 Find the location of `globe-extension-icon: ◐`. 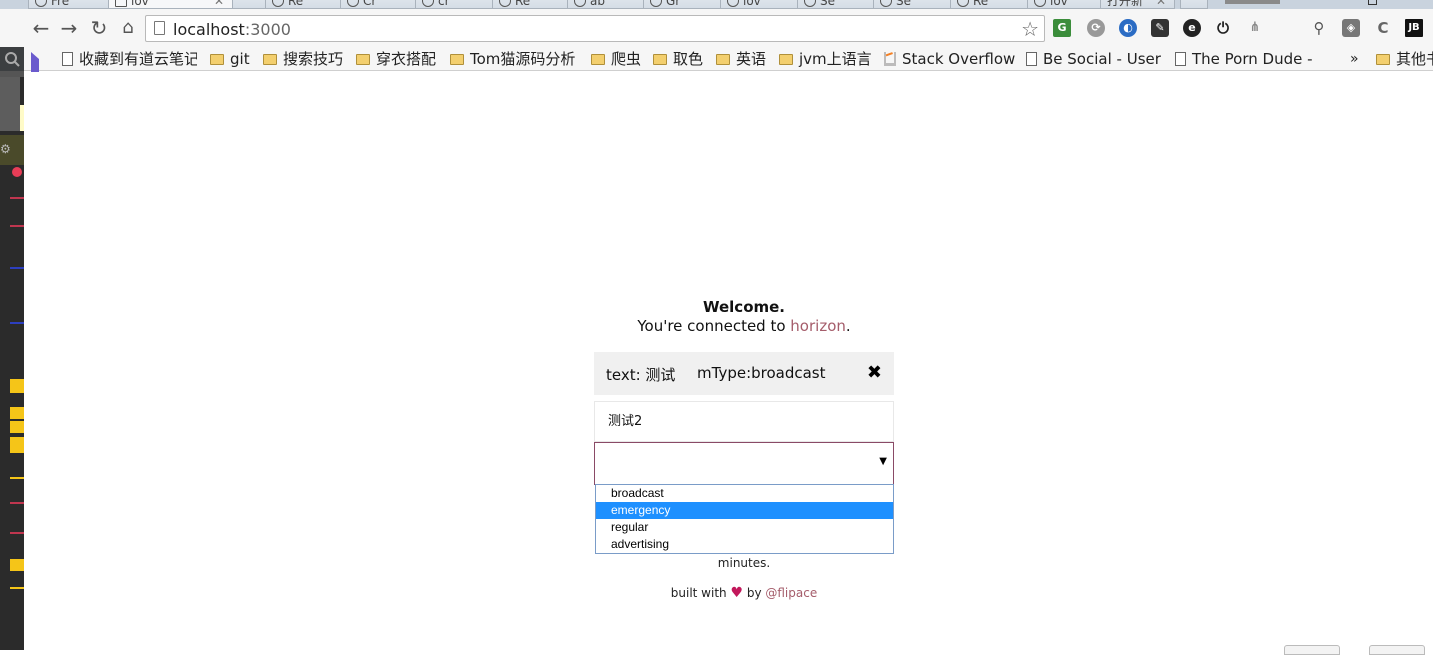

globe-extension-icon: ◐ is located at coordinates (1128, 28).